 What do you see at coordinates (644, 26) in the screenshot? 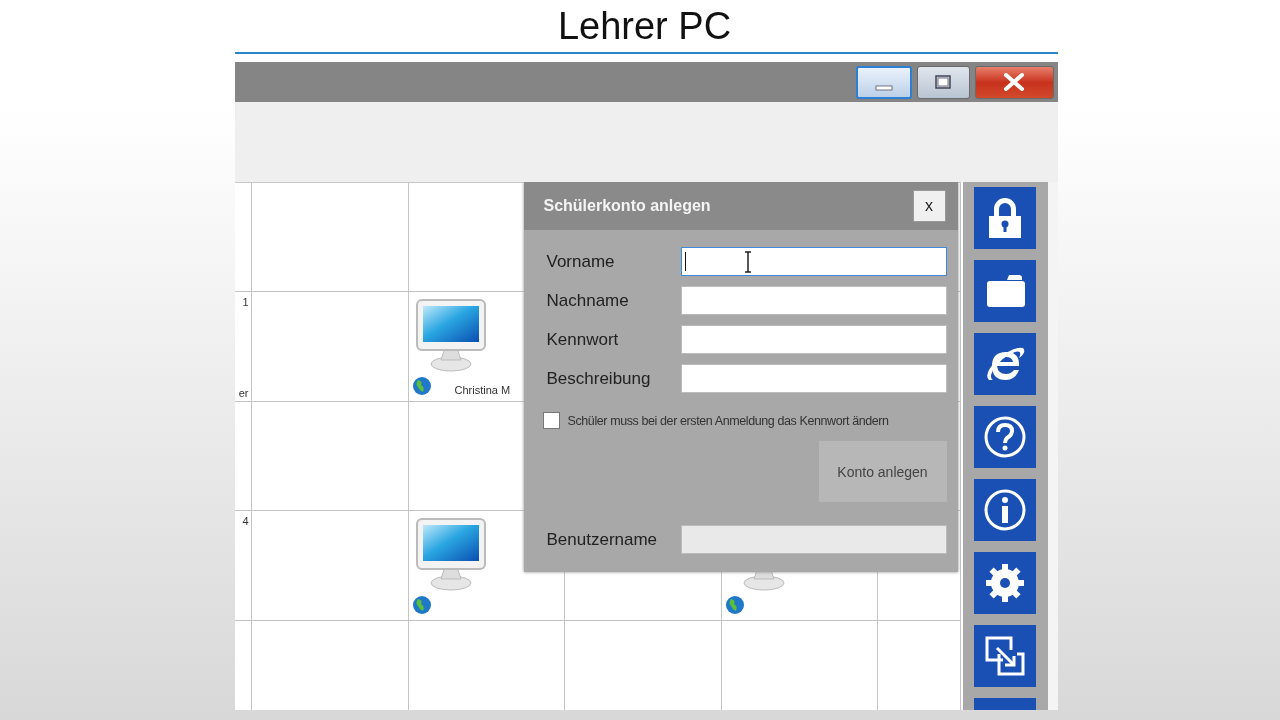
I see `slide-title: Lehrer PC` at bounding box center [644, 26].